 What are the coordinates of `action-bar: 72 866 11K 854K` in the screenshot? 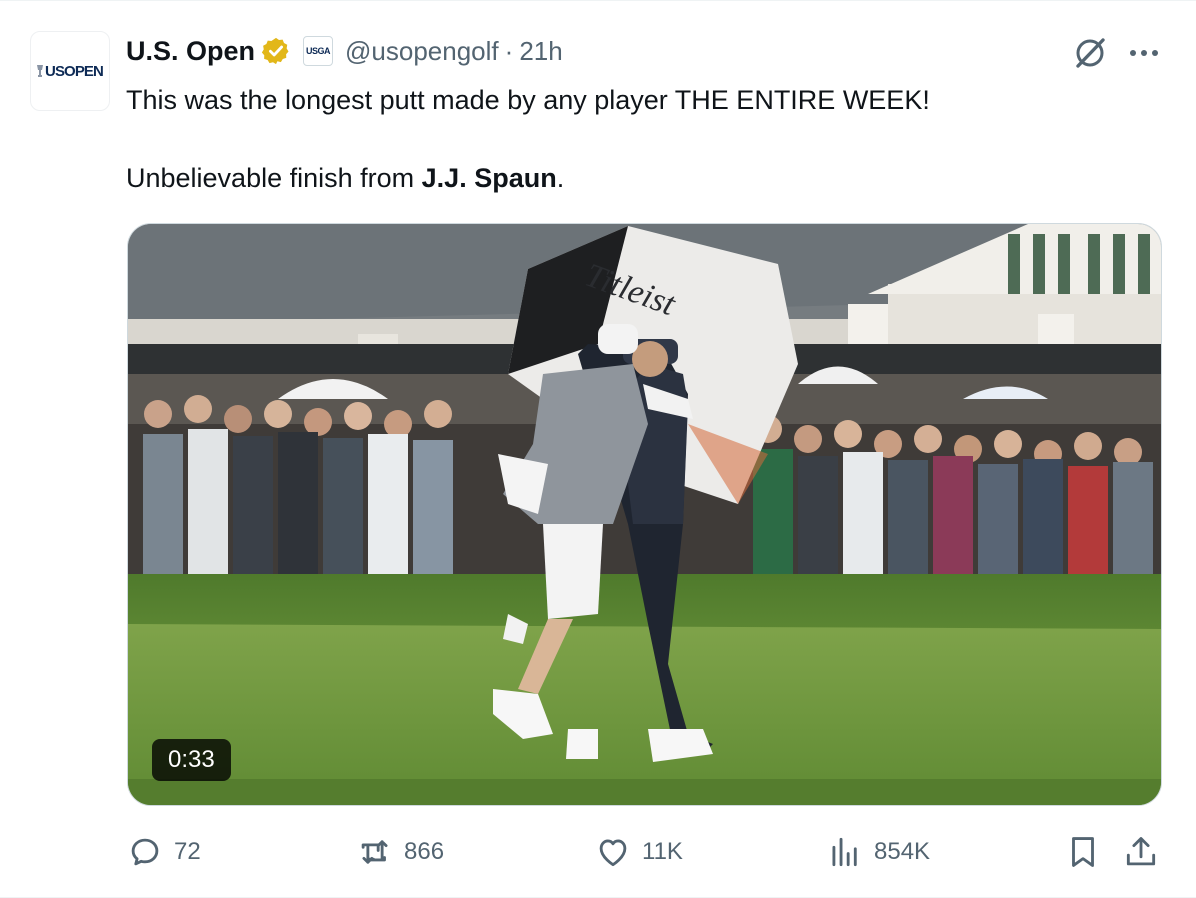 It's located at (598, 852).